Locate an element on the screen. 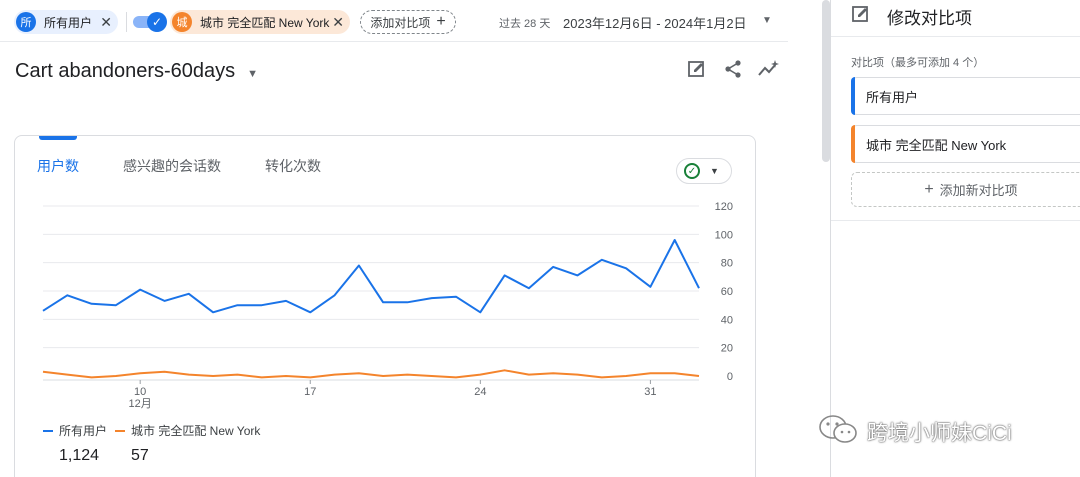 The height and width of the screenshot is (477, 1080). page-title: Cart abandoners-60days is located at coordinates (125, 71).